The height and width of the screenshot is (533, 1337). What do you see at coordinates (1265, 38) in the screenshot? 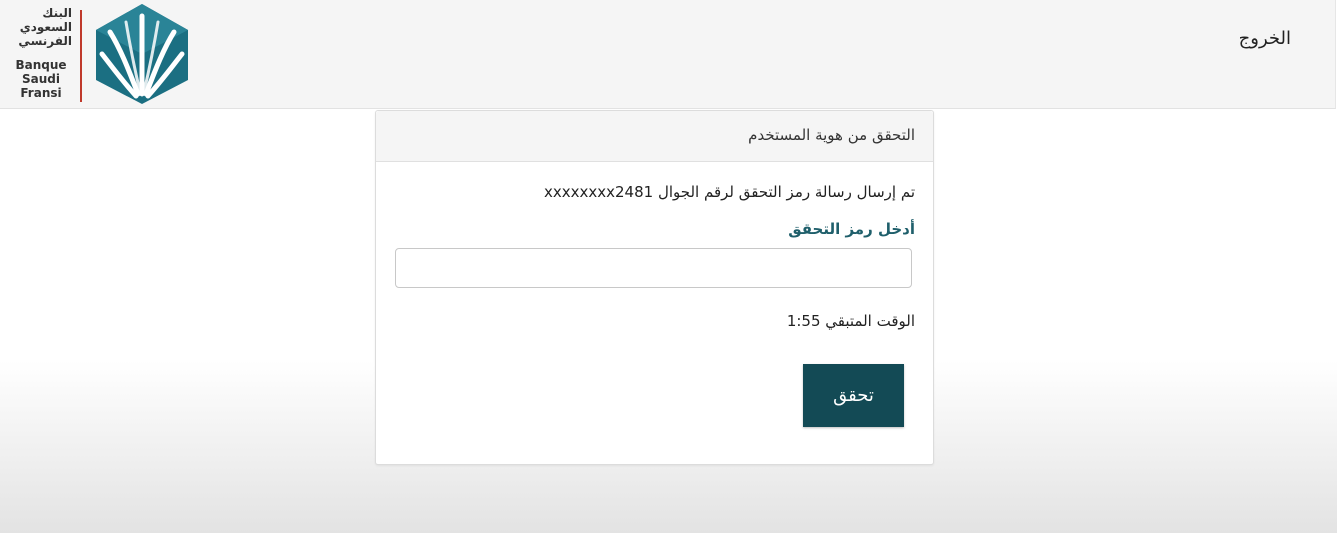
I see `logout-link: الخروج` at bounding box center [1265, 38].